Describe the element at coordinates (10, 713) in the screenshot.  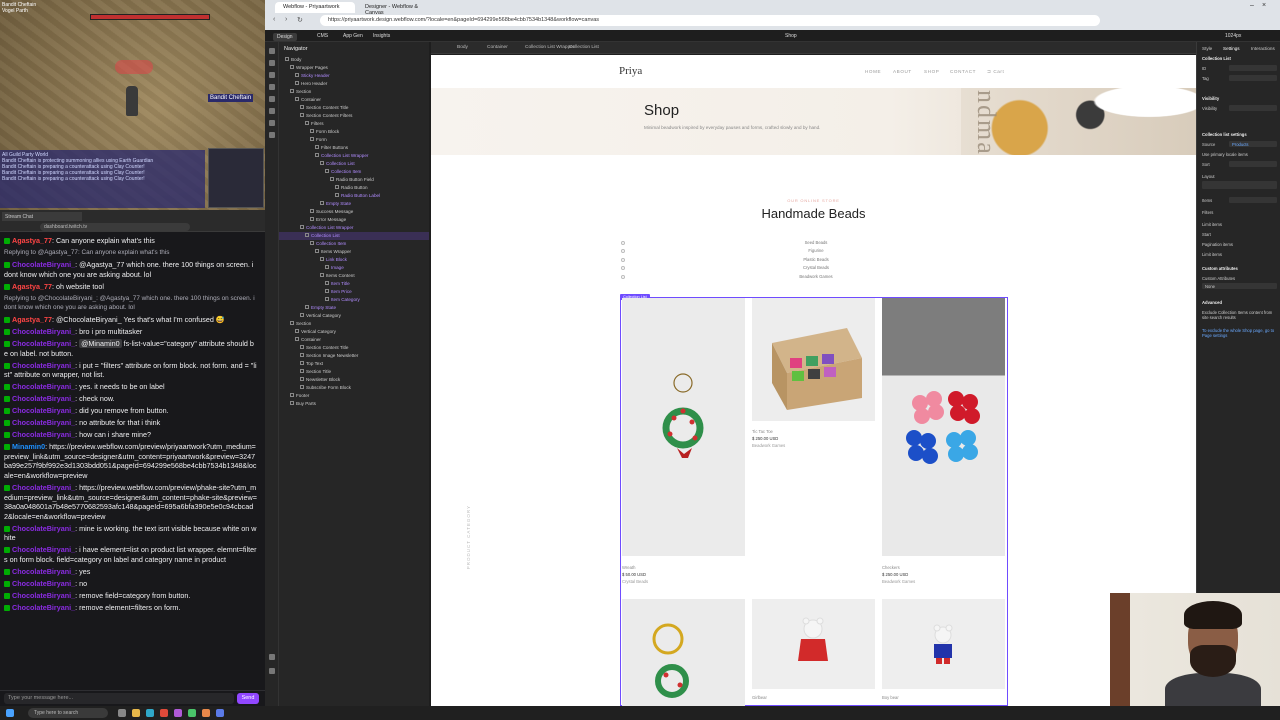
I see `windows-start-icon` at that location.